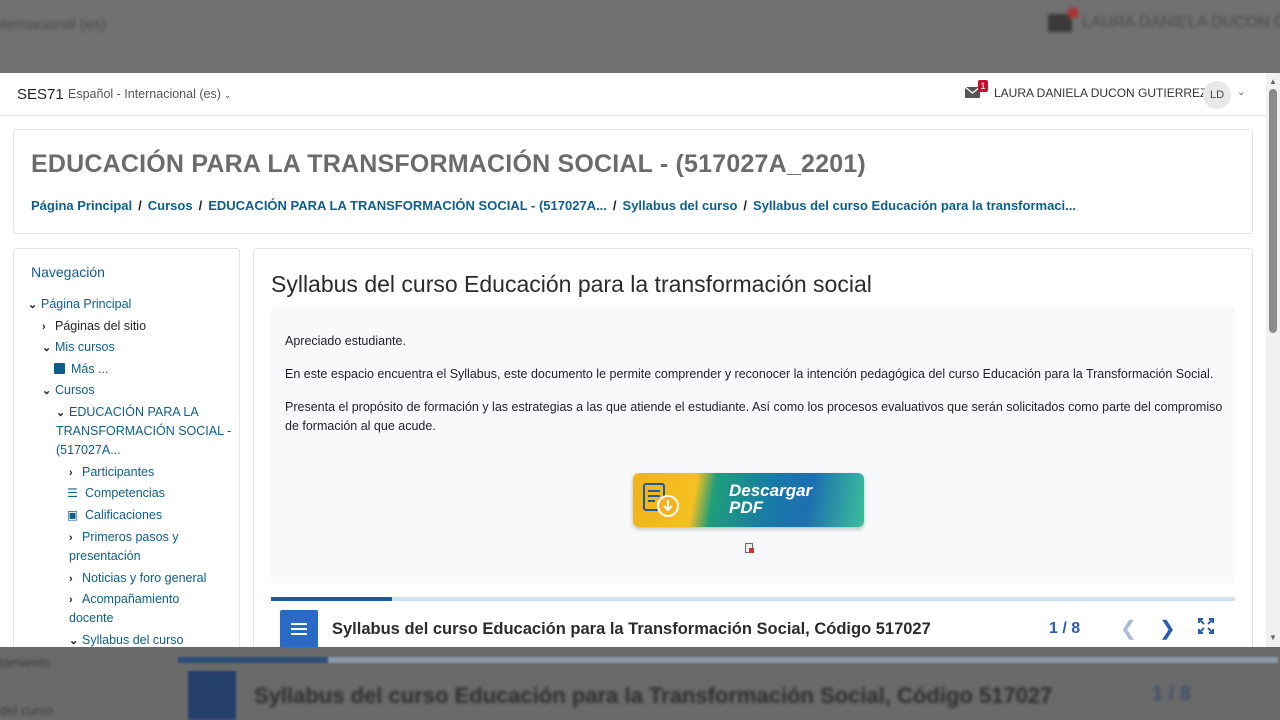 This screenshot has width=1280, height=720. What do you see at coordinates (25, 662) in the screenshot?
I see `background-nav-text: tamiento` at bounding box center [25, 662].